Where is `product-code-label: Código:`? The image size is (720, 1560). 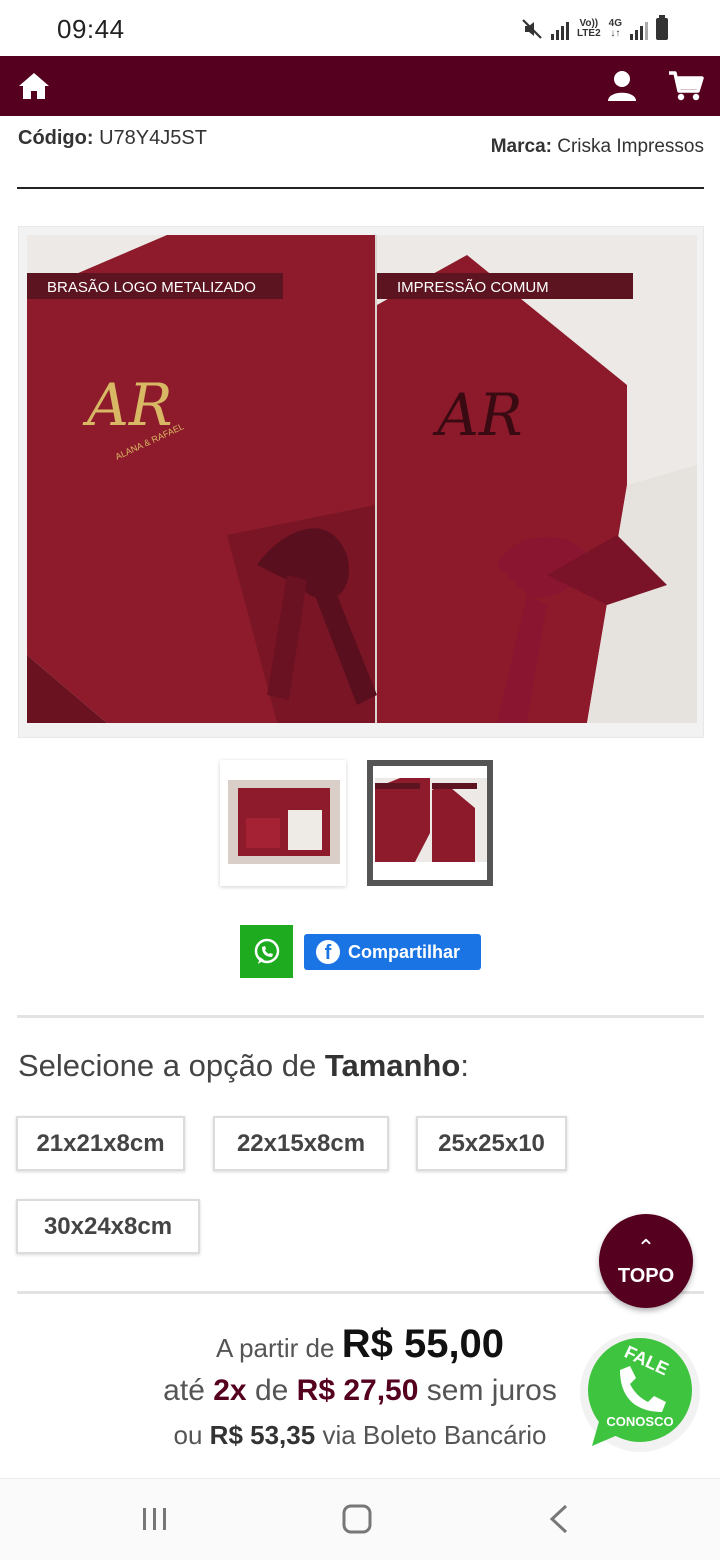 product-code-label: Código: is located at coordinates (56, 138).